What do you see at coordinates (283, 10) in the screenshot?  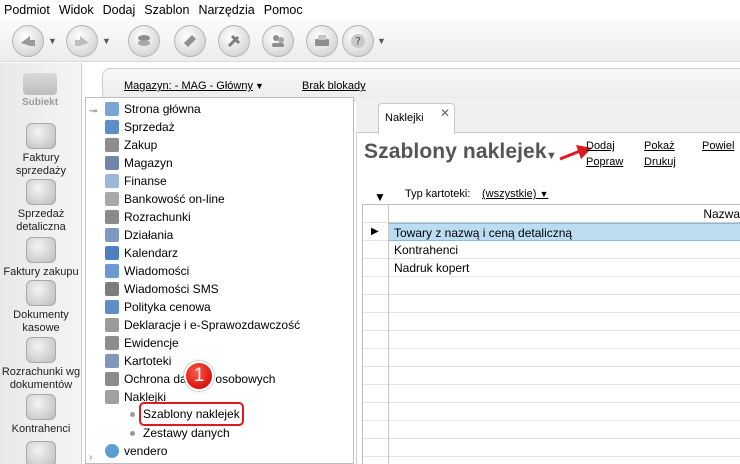 I see `menu-pomoc: Pomoc` at bounding box center [283, 10].